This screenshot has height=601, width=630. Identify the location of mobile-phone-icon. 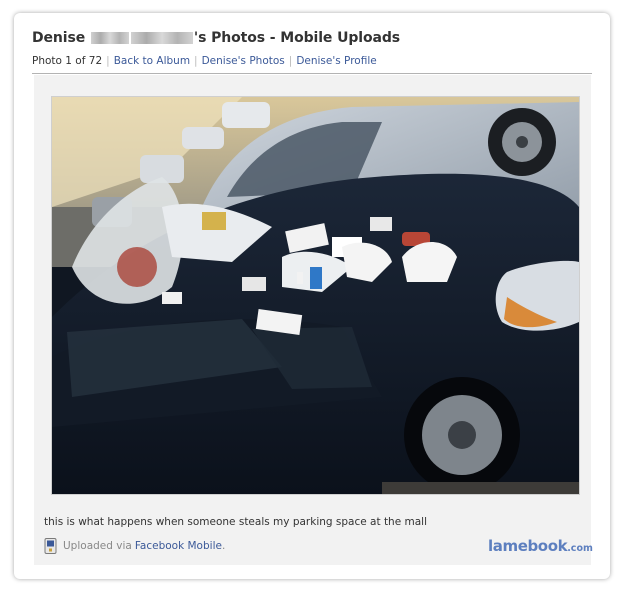
(50, 546).